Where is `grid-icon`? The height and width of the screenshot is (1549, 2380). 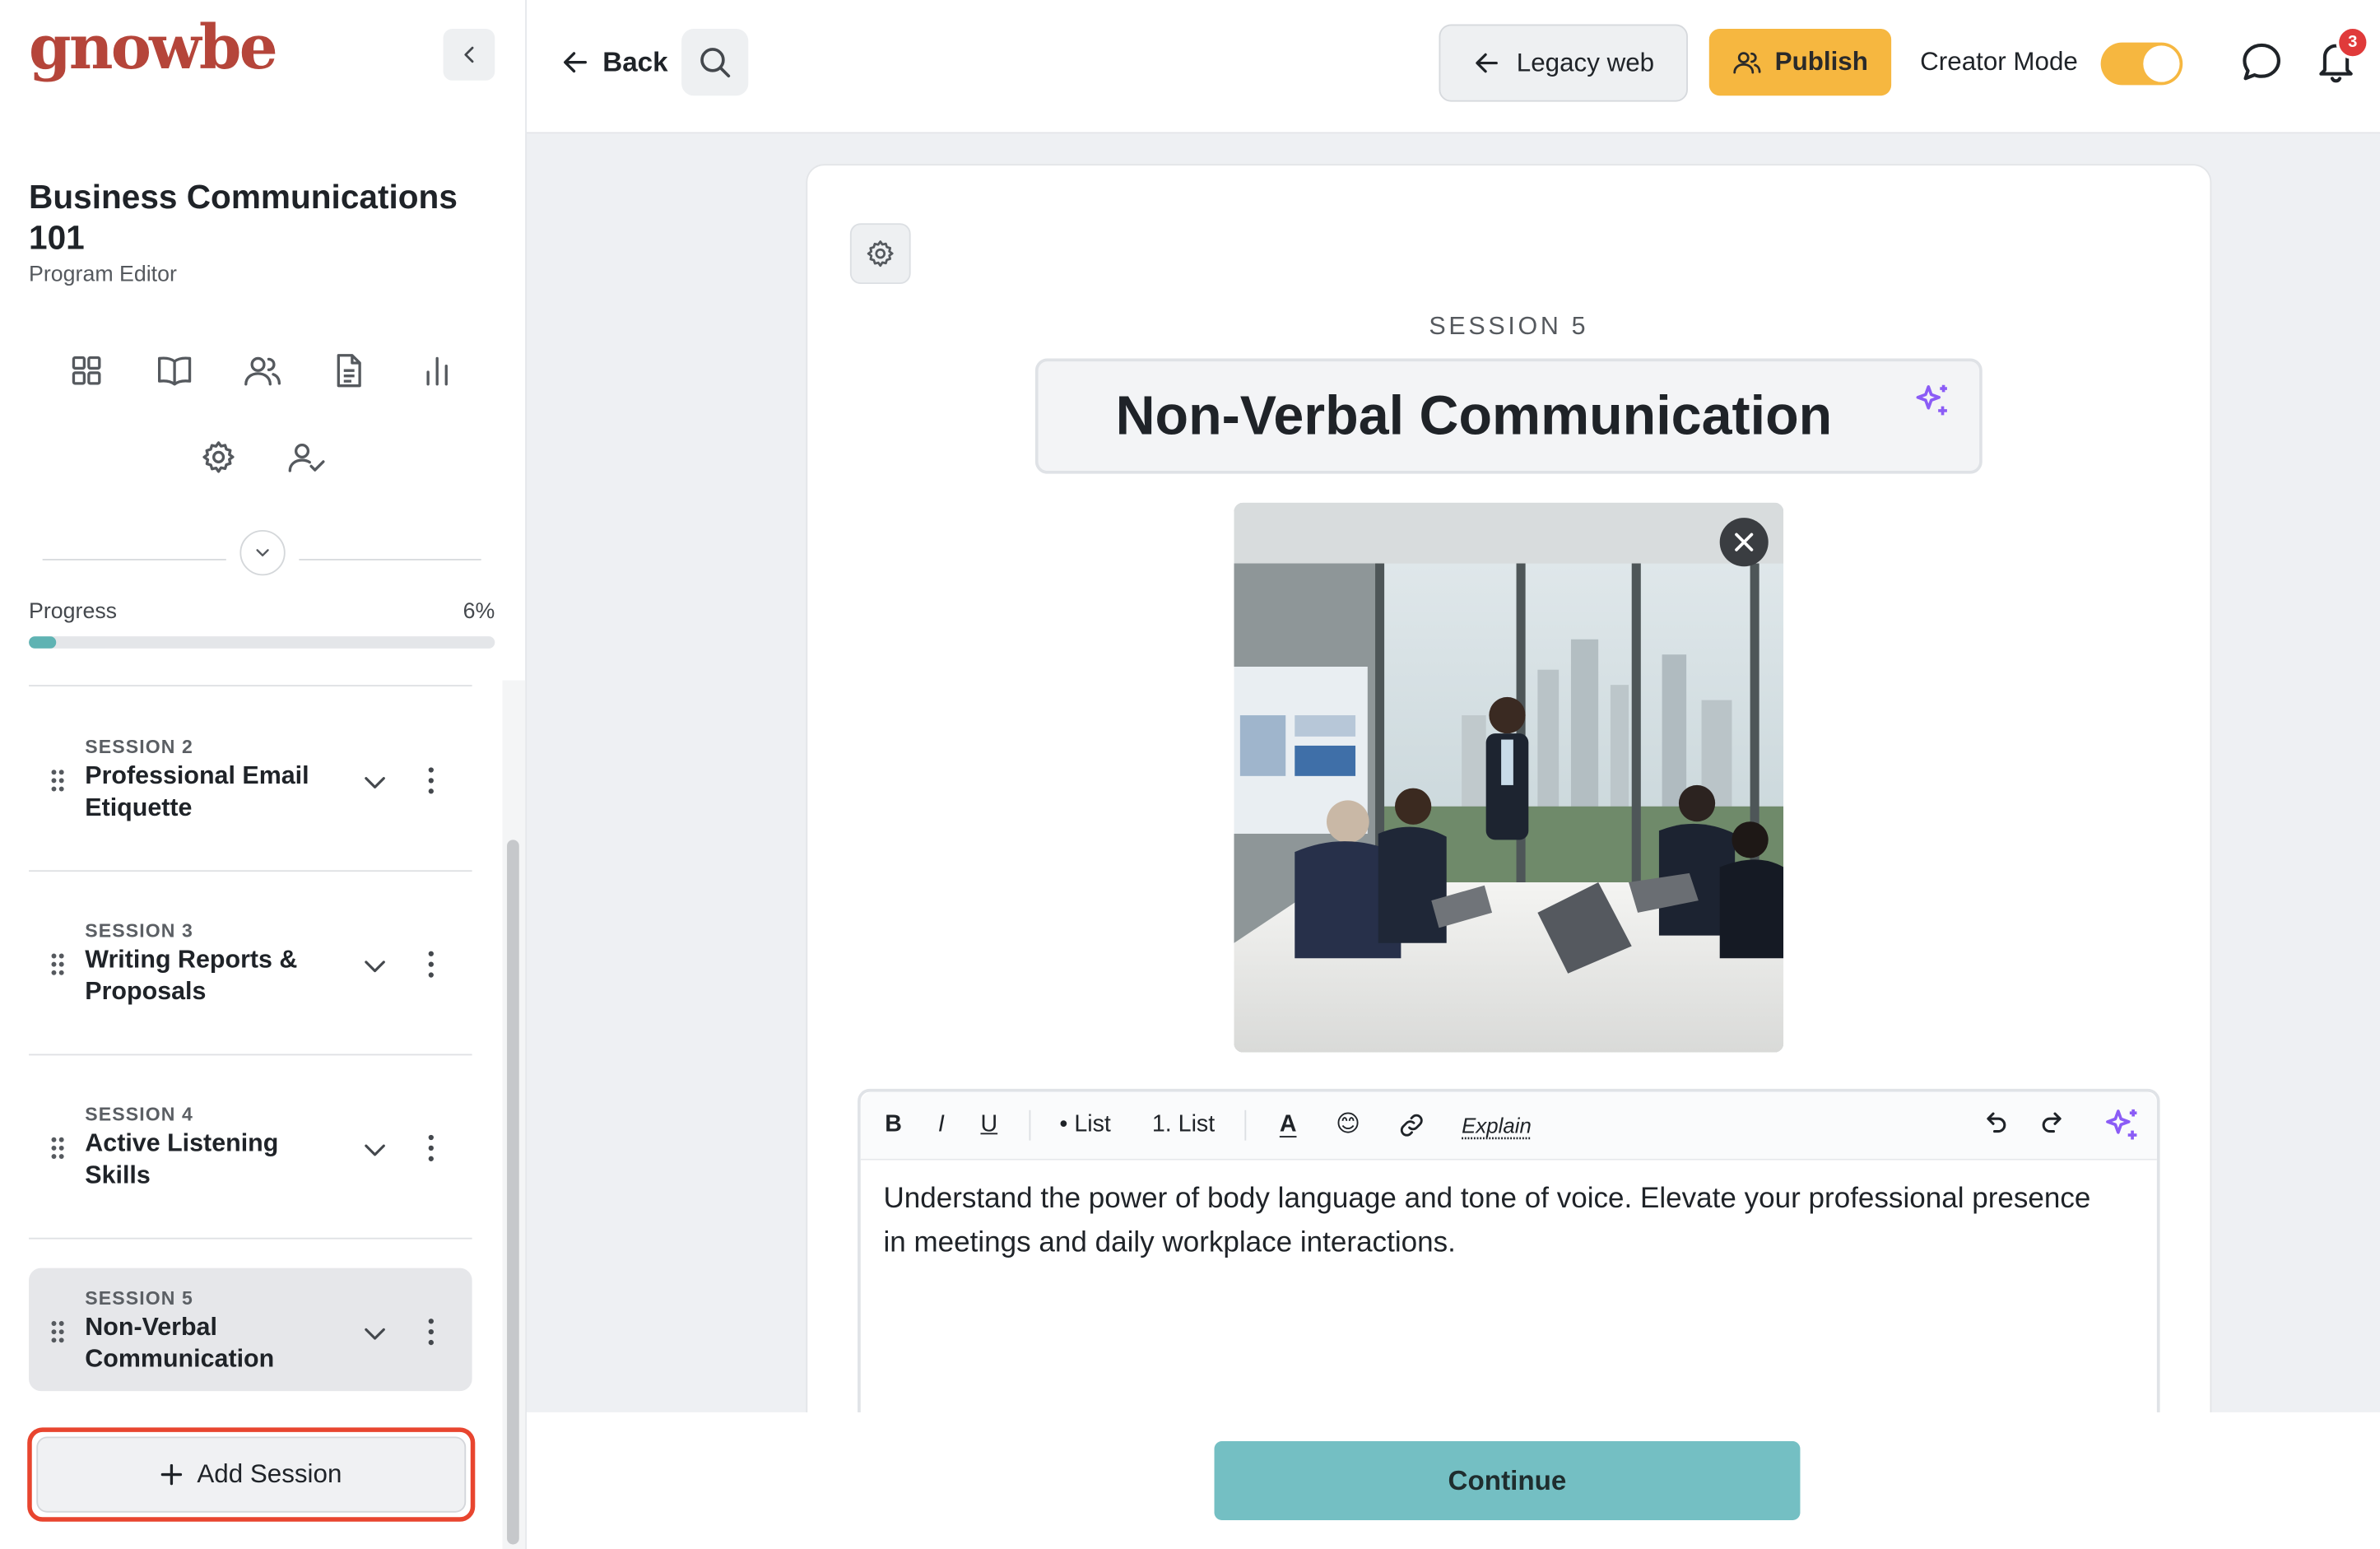 grid-icon is located at coordinates (86, 370).